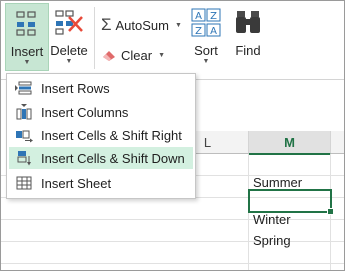 This screenshot has height=271, width=345. What do you see at coordinates (23, 88) in the screenshot?
I see `insert-rows-icon` at bounding box center [23, 88].